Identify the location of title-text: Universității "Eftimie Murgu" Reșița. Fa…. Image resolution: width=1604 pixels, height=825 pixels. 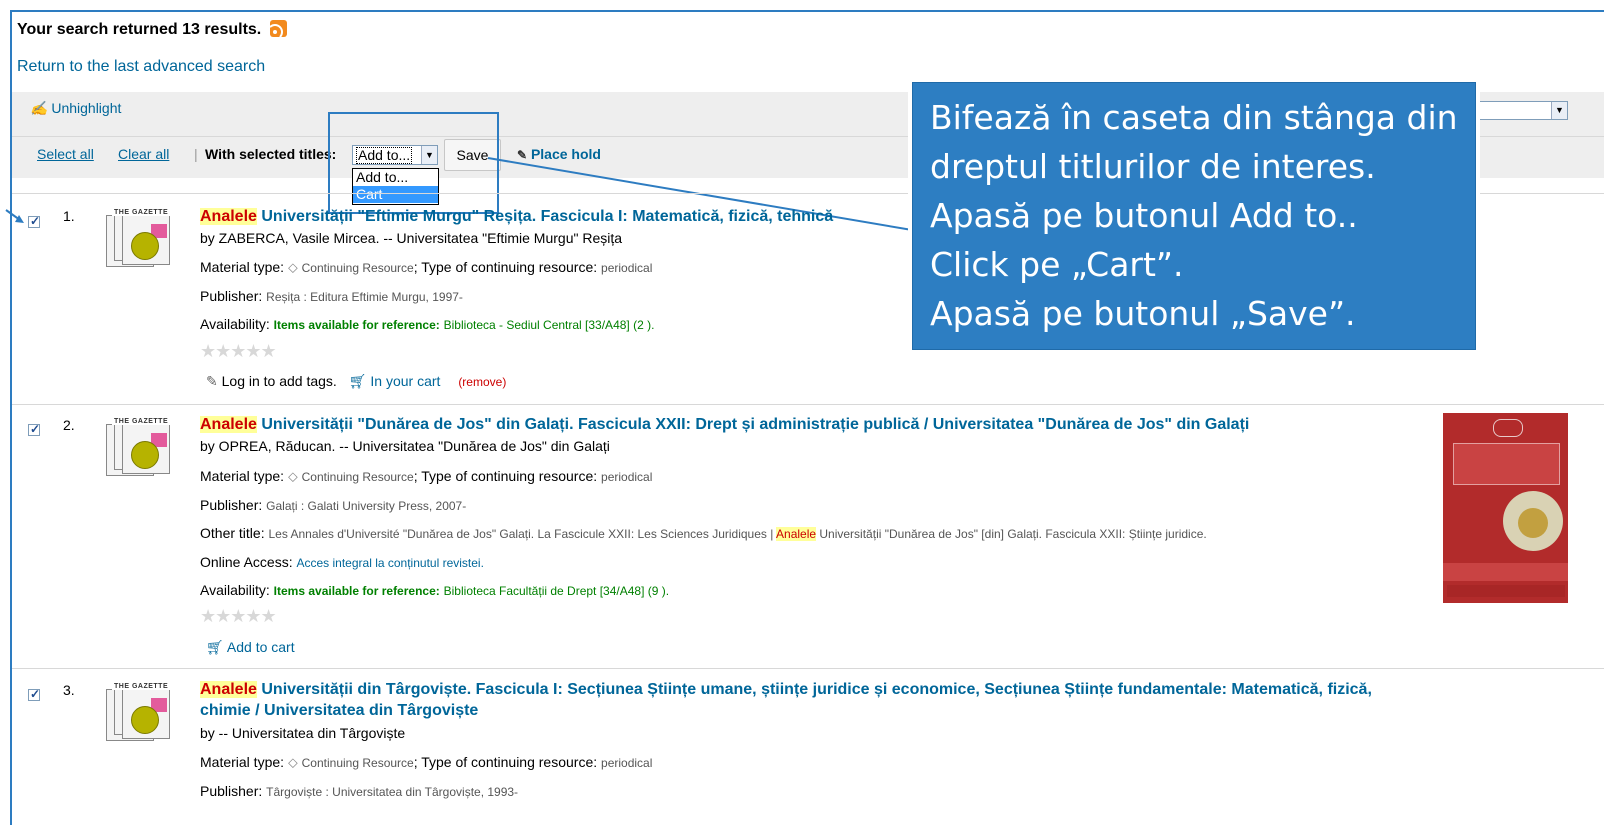
(545, 216).